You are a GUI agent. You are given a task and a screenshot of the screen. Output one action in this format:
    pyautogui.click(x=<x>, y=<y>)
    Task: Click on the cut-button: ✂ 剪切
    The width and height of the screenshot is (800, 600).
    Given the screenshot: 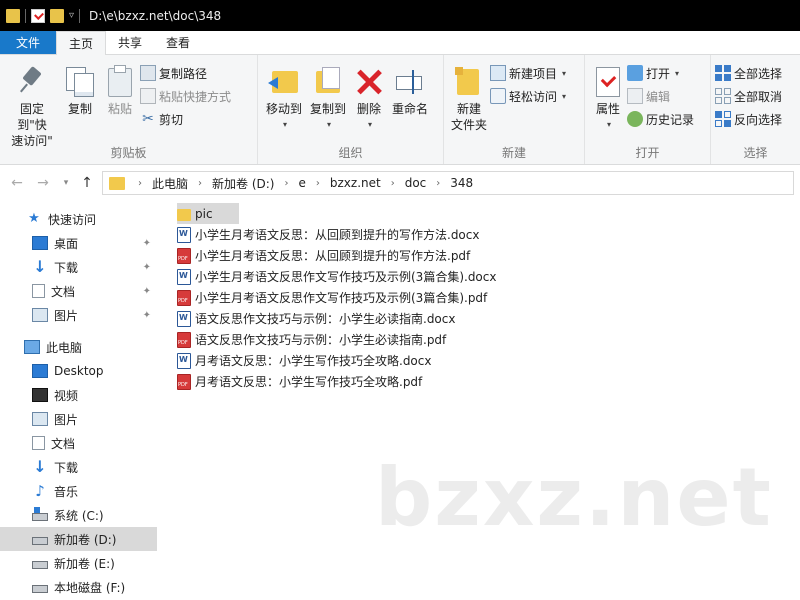 What is the action you would take?
    pyautogui.click(x=185, y=119)
    